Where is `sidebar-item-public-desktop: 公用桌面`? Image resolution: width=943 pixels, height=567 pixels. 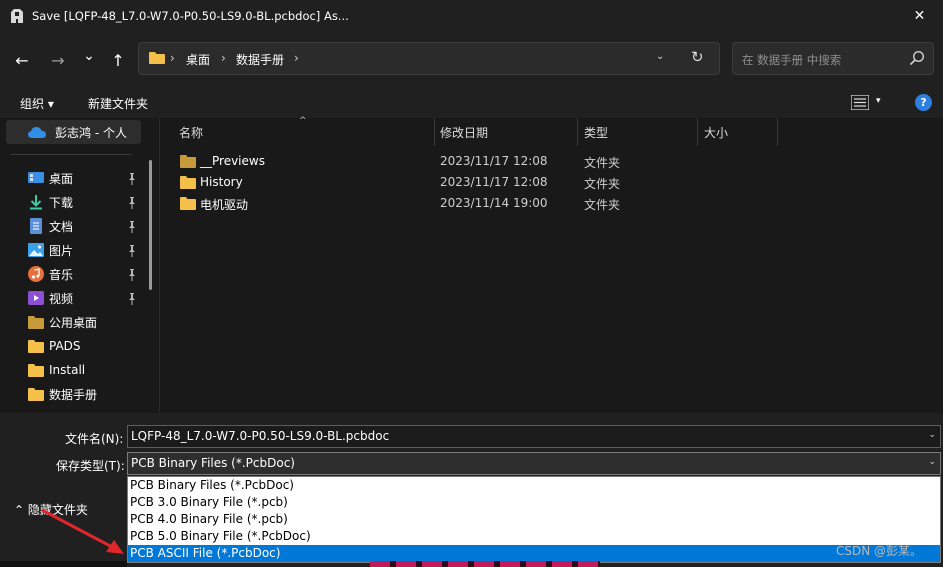
sidebar-item-public-desktop: 公用桌面 is located at coordinates (88, 322).